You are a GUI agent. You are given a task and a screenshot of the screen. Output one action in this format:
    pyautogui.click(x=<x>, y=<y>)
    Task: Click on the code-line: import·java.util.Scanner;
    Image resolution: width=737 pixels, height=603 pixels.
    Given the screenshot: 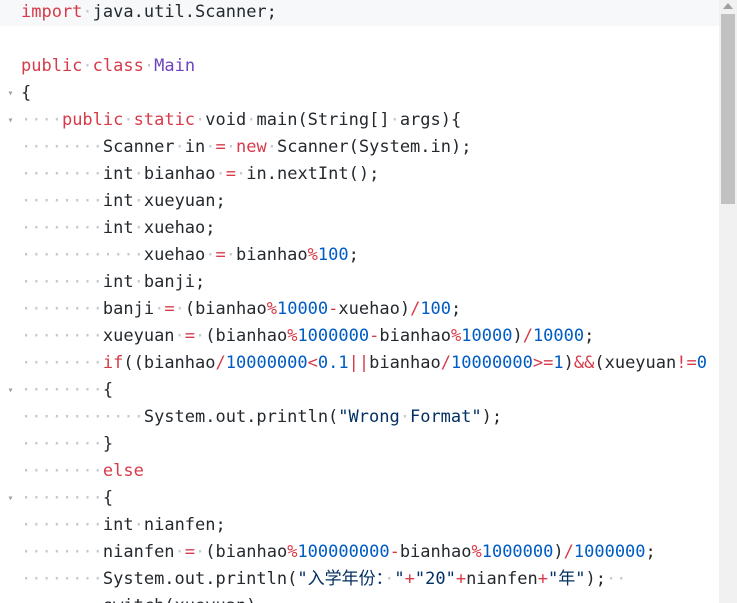 What is the action you would take?
    pyautogui.click(x=359, y=13)
    